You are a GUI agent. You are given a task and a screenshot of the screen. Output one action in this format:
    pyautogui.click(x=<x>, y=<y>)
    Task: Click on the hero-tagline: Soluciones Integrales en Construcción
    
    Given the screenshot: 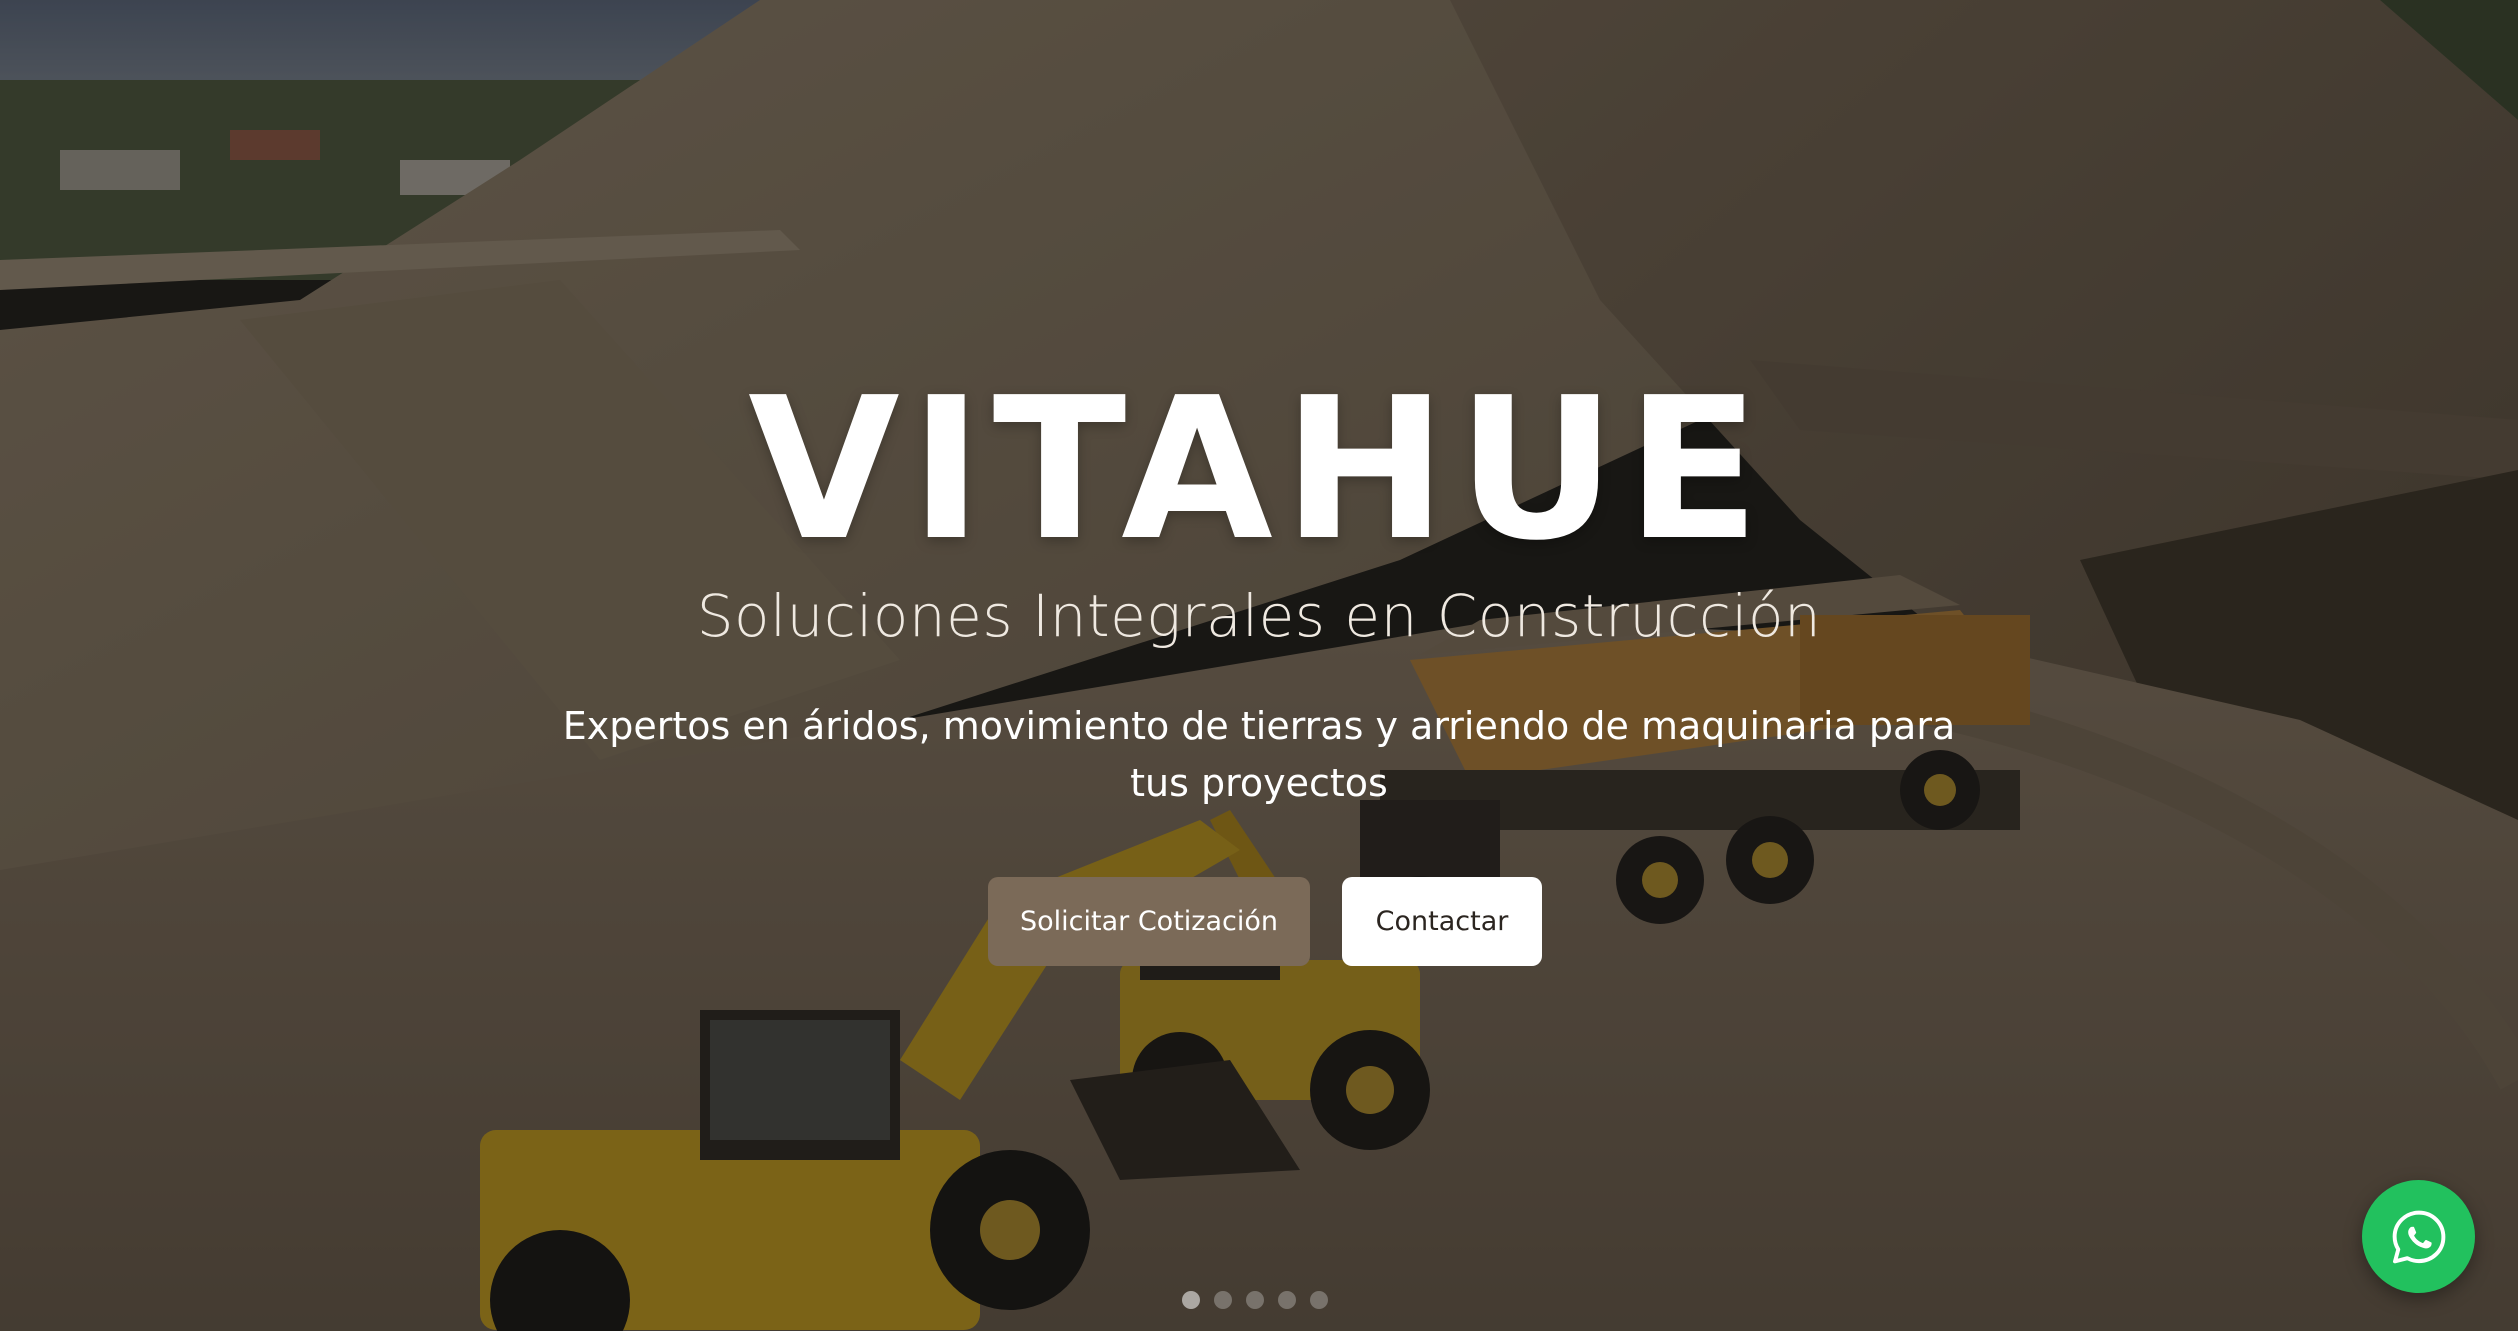 What is the action you would take?
    pyautogui.click(x=1259, y=616)
    